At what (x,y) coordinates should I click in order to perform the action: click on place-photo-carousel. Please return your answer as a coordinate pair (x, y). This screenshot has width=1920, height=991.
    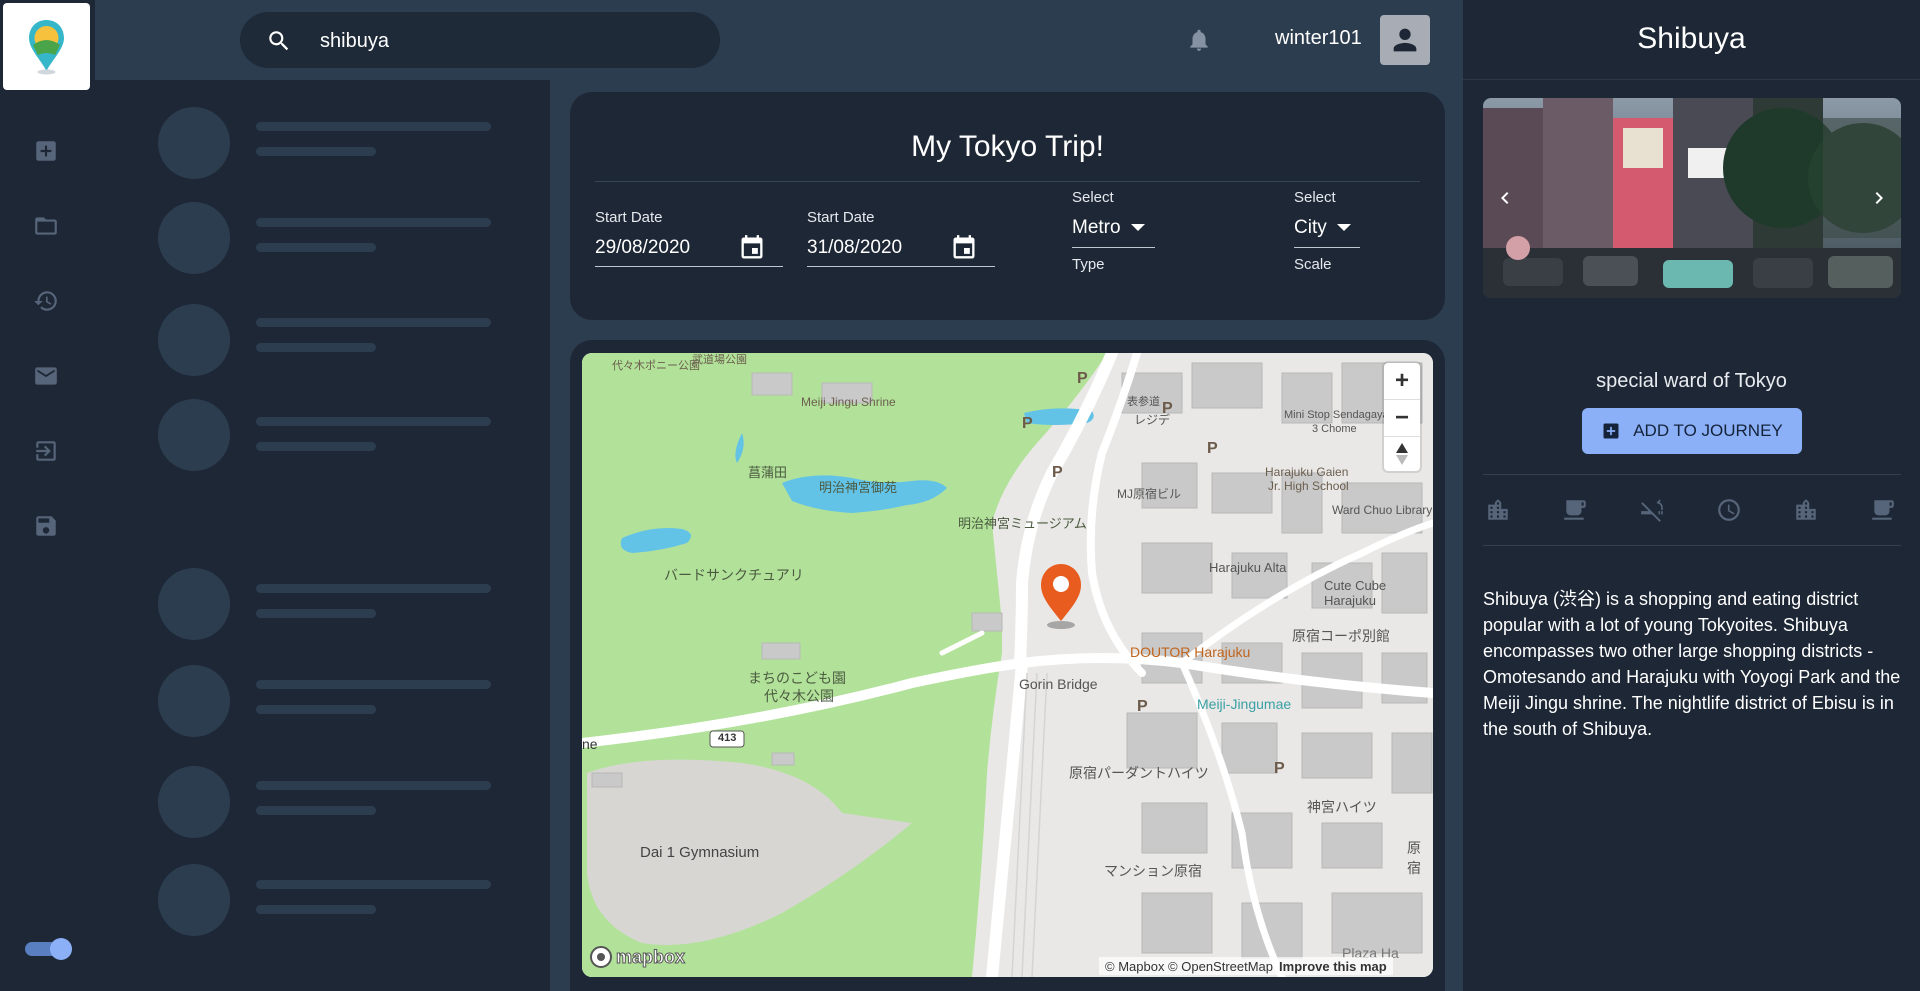
    Looking at the image, I should click on (1692, 198).